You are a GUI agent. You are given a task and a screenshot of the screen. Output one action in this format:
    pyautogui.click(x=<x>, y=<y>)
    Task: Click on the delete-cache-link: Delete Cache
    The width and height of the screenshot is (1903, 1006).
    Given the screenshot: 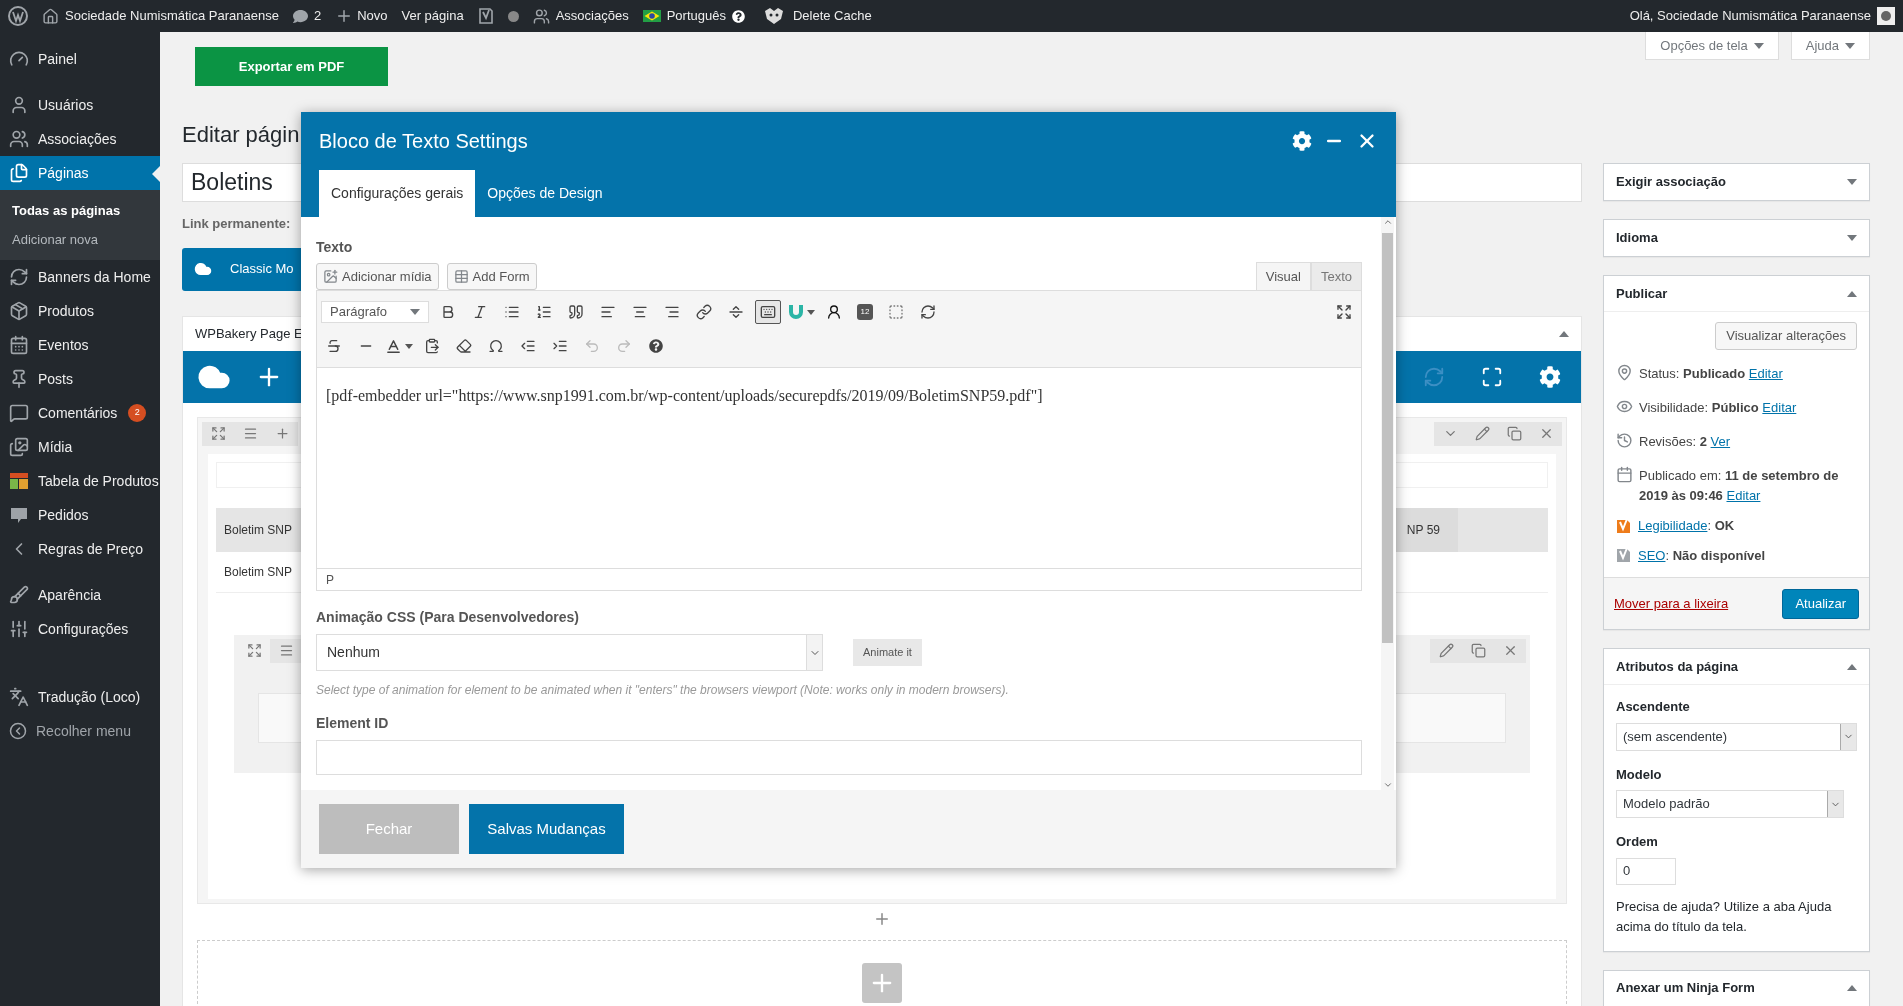 What is the action you would take?
    pyautogui.click(x=832, y=16)
    